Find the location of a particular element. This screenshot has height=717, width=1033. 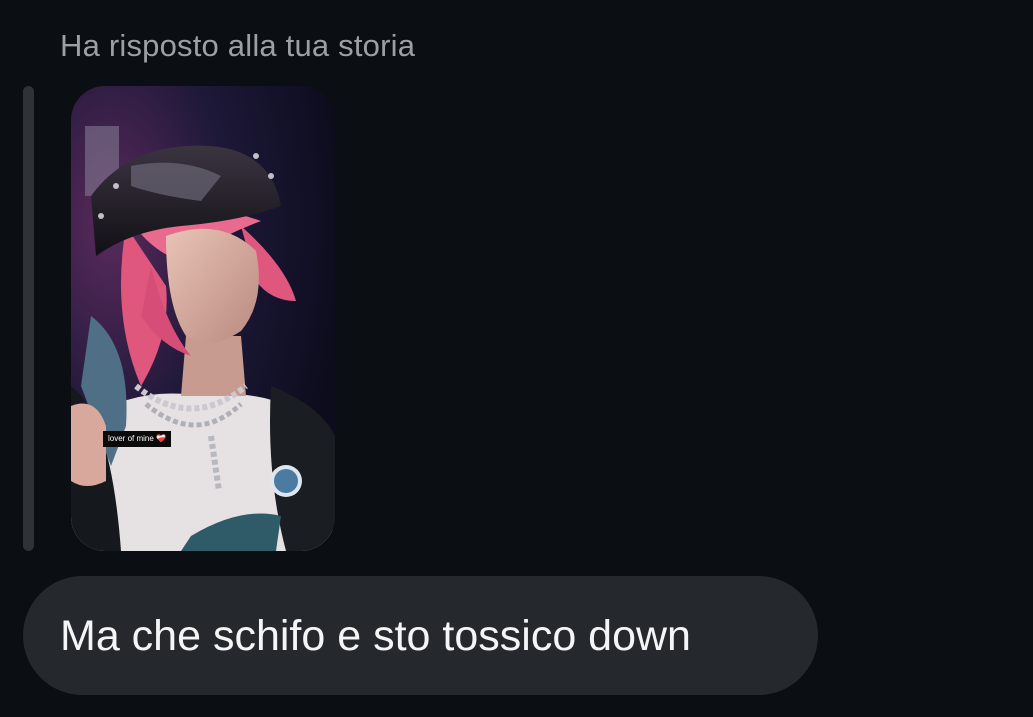

story-sticker: lover of mine ❤️‍🩹 is located at coordinates (137, 439).